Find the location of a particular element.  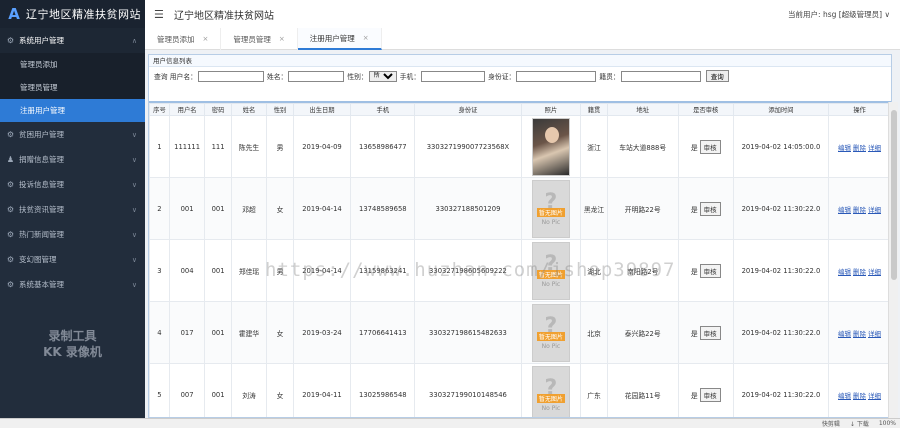

sidebar-group-label: 系统用户管理 is located at coordinates (41, 40).